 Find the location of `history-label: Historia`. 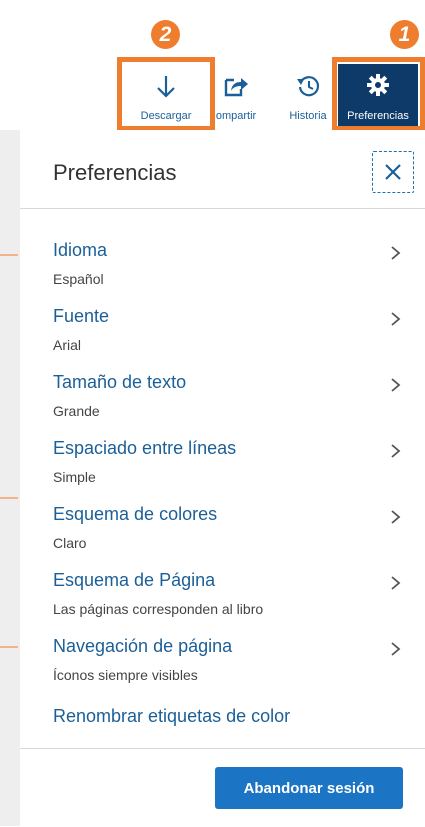

history-label: Historia is located at coordinates (308, 116).